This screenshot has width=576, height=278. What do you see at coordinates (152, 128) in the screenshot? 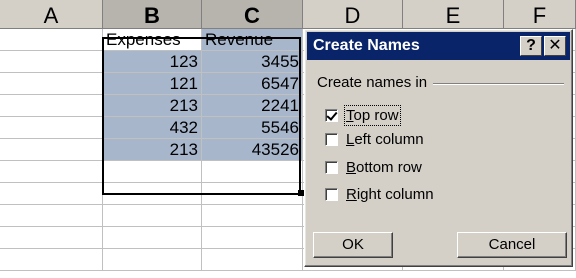
I see `cell-b: 432` at bounding box center [152, 128].